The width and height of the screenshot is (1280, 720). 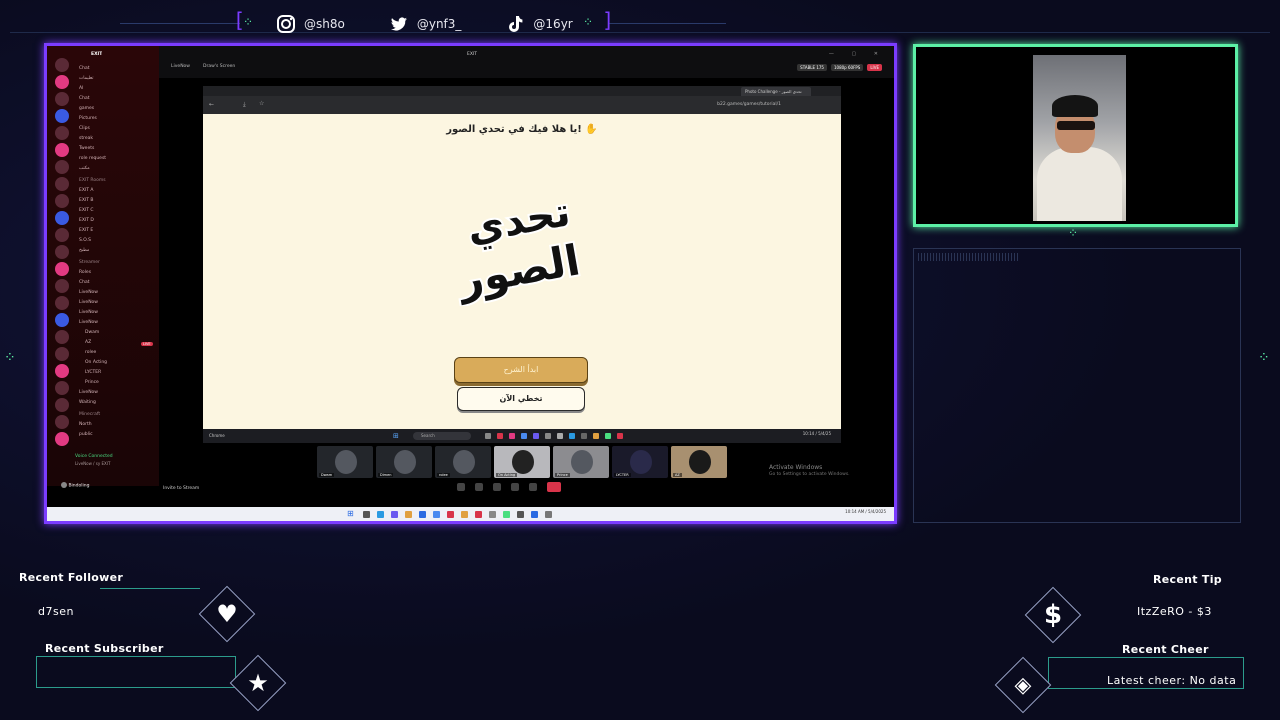 What do you see at coordinates (404, 462) in the screenshot?
I see `participant-tile: Dimen` at bounding box center [404, 462].